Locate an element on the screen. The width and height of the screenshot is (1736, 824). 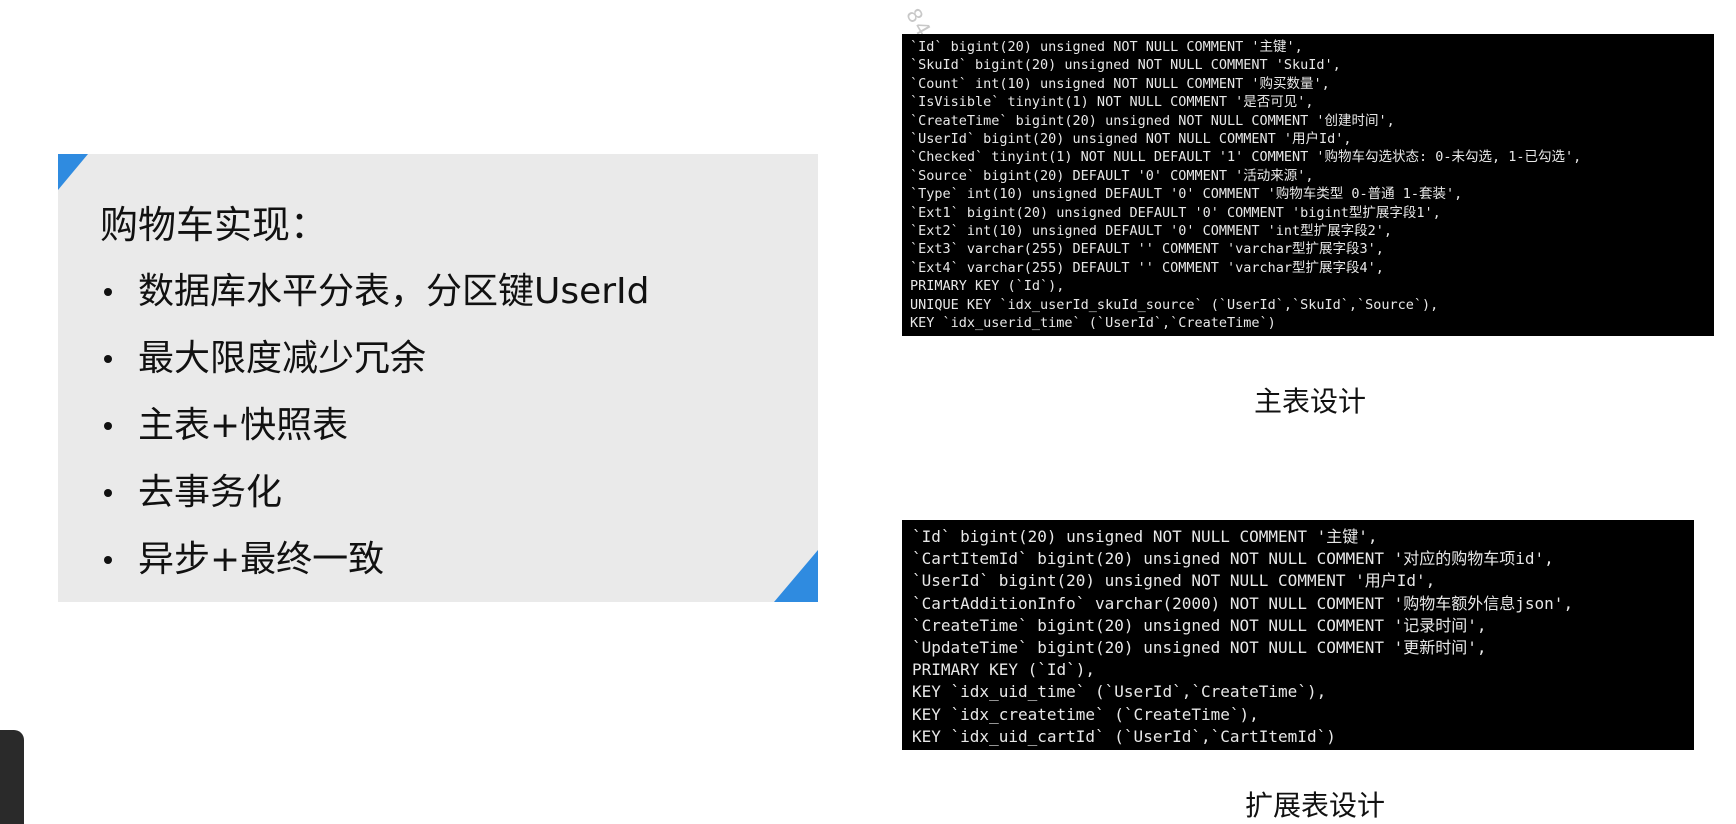
bullet-text: 最大限度减少冗余 is located at coordinates (282, 358).